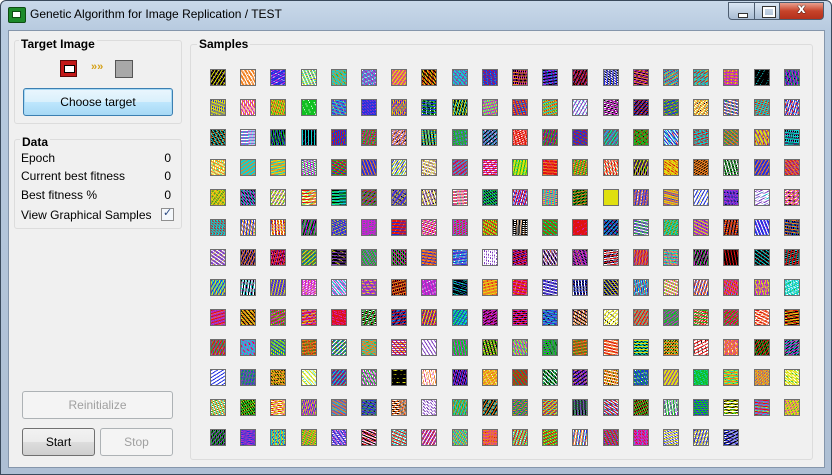  I want to click on close-button: x, so click(801, 11).